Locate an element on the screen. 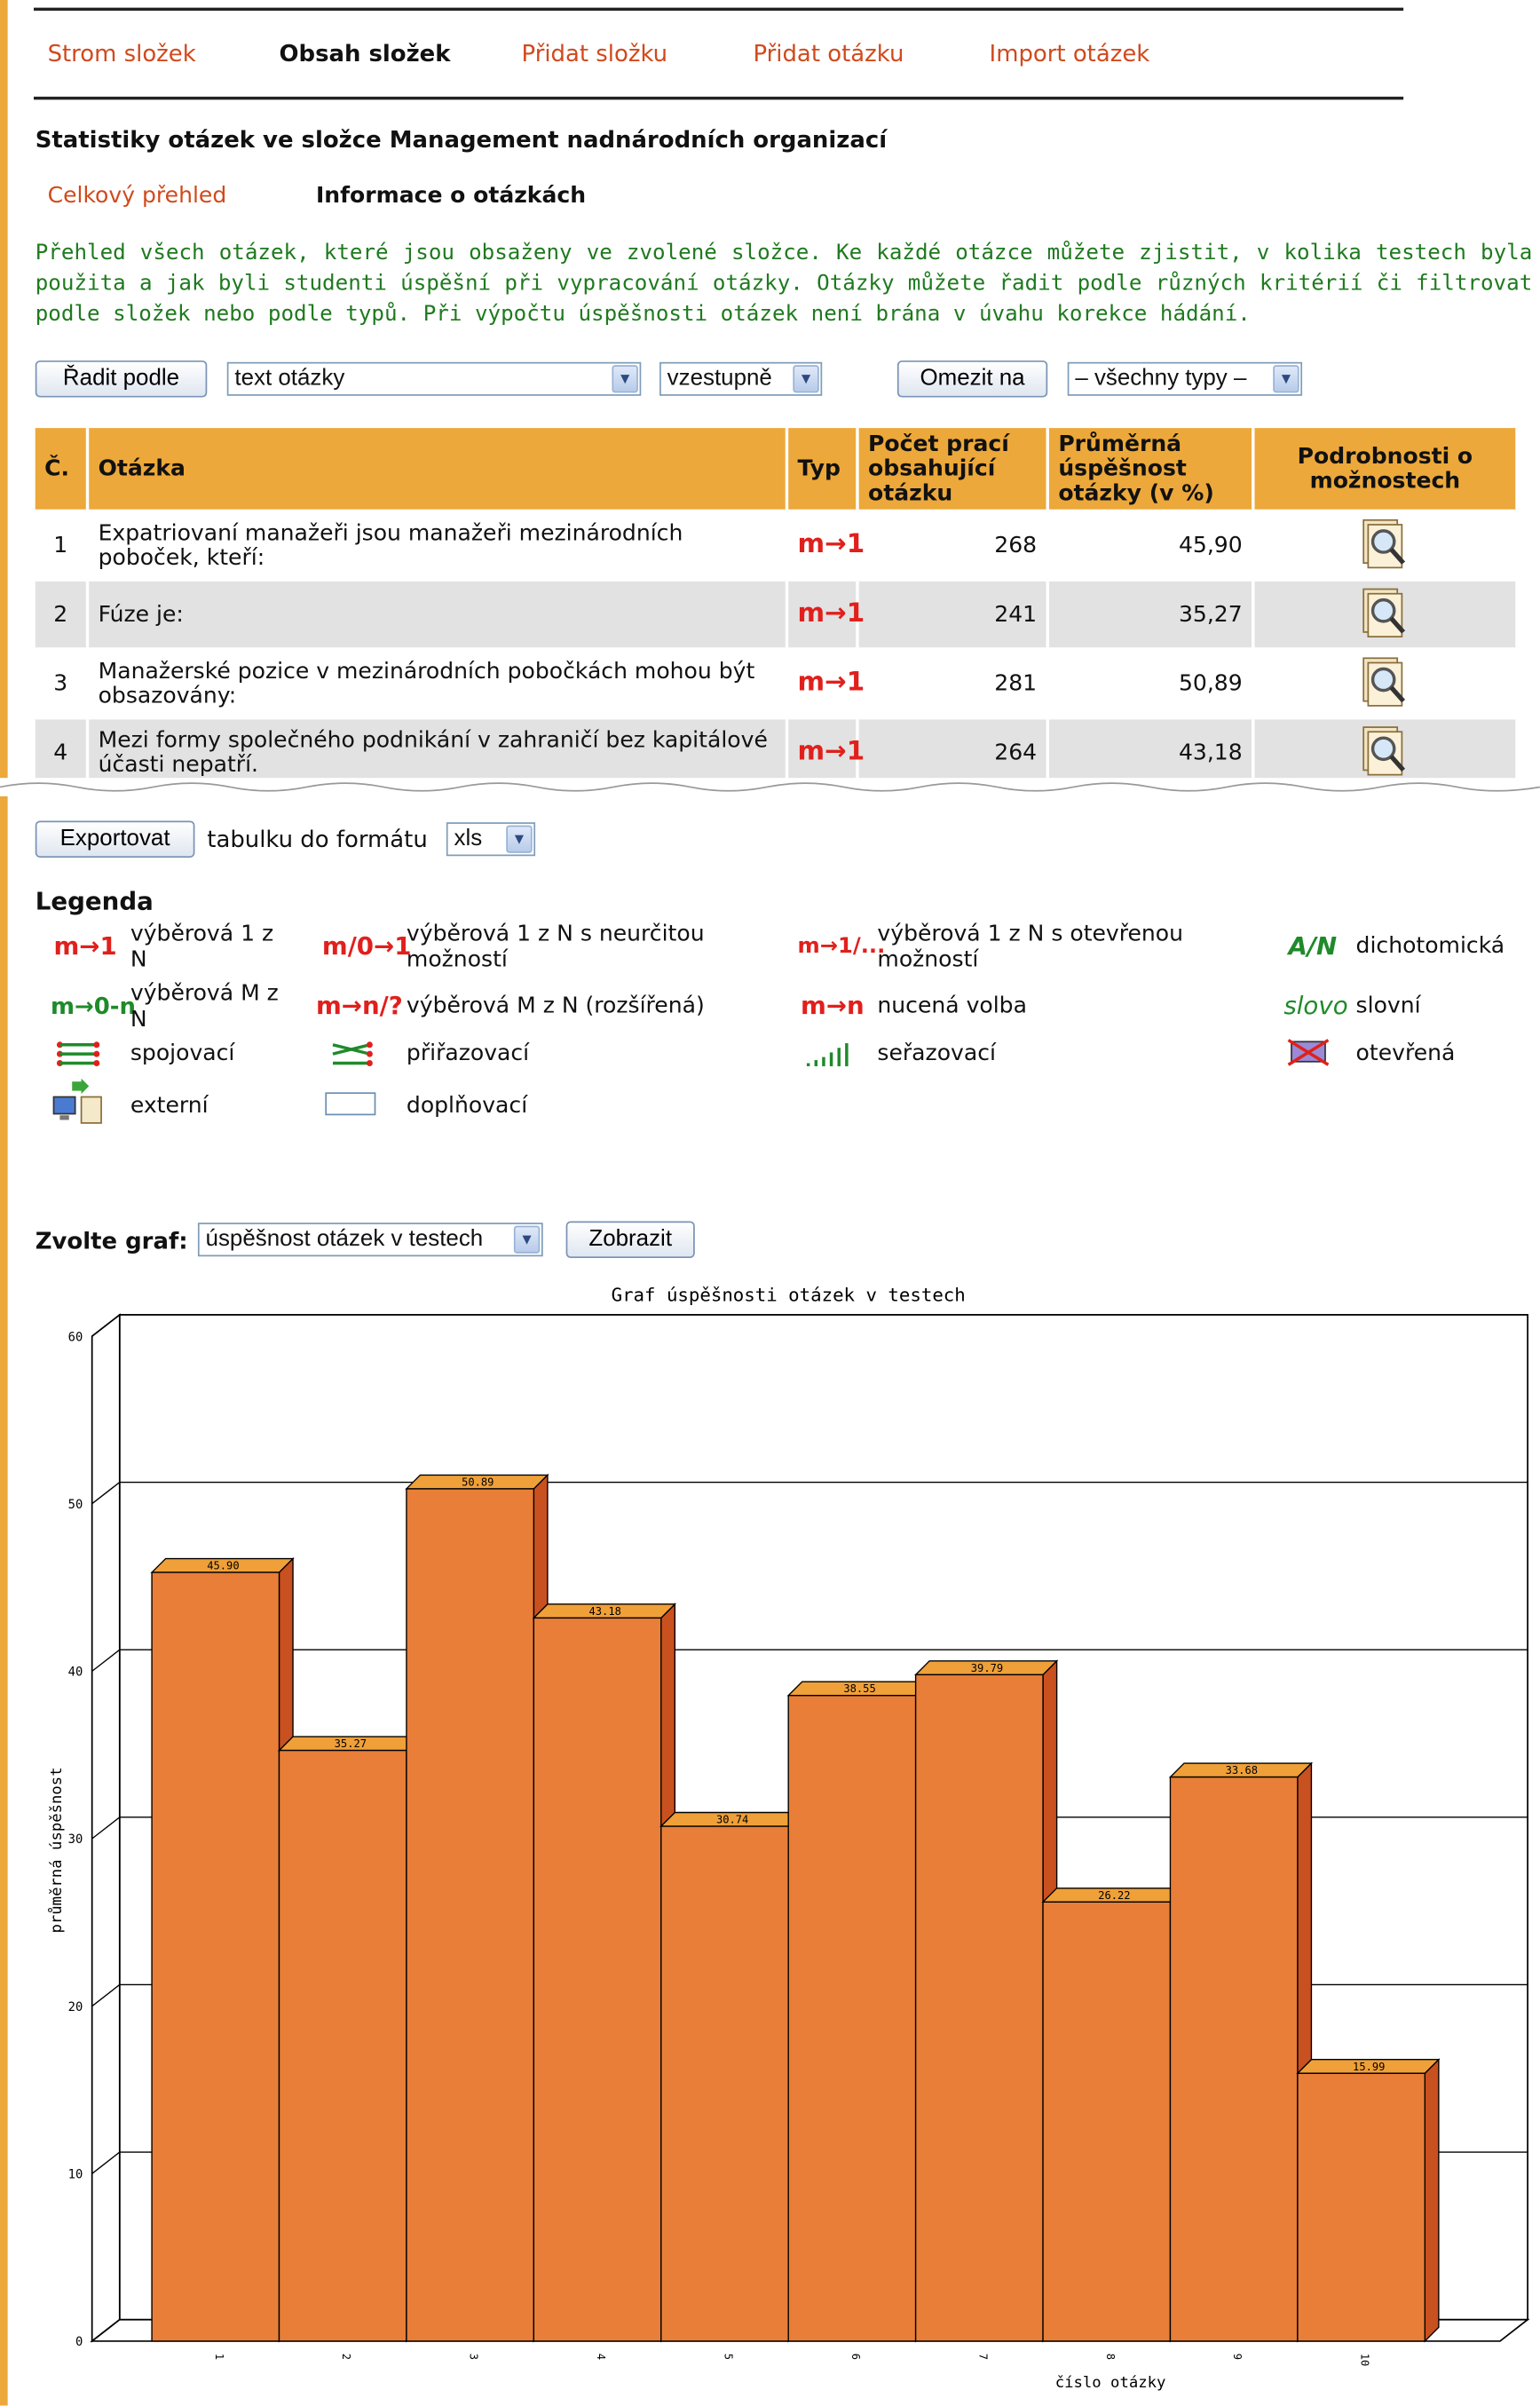 The width and height of the screenshot is (1540, 2406). legend-label: výběrová M z N (rozšířená) is located at coordinates (555, 1006).